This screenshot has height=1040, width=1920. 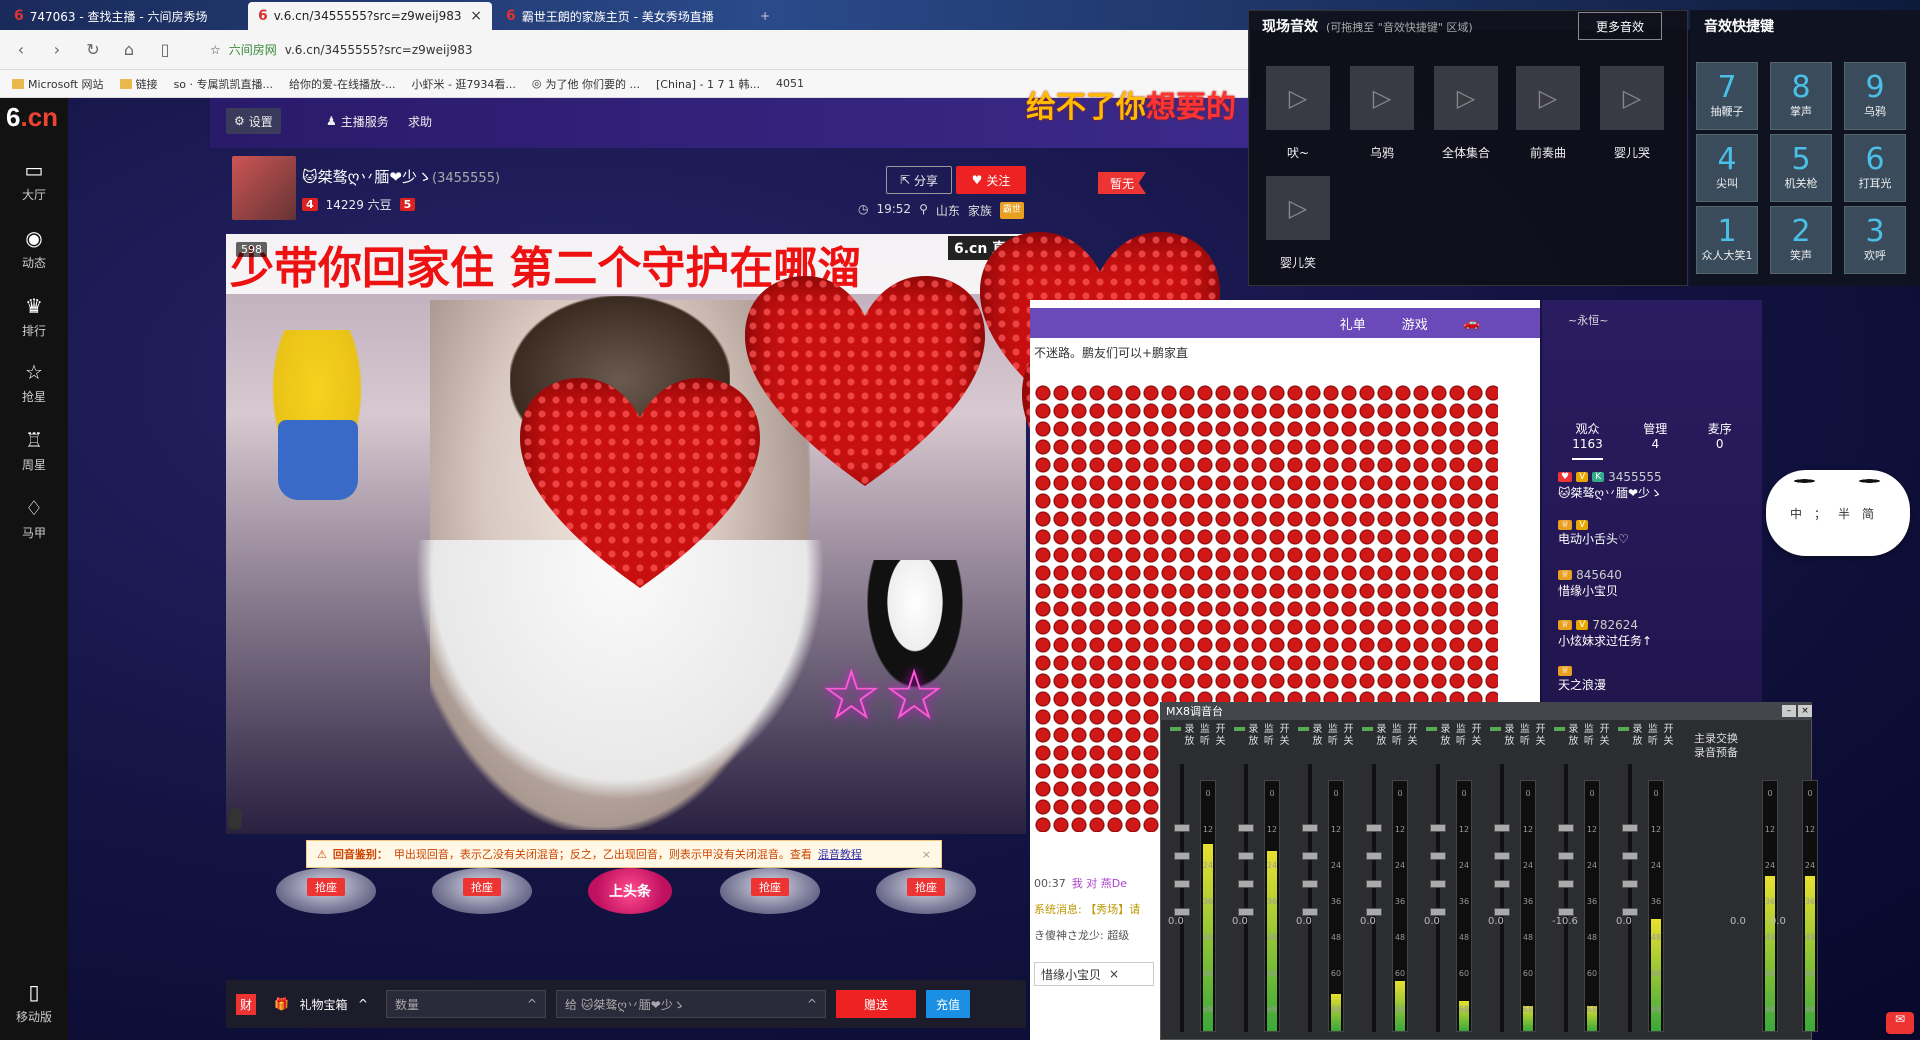 I want to click on sidebar-item-vest: ♢ 马甲, so click(x=34, y=518).